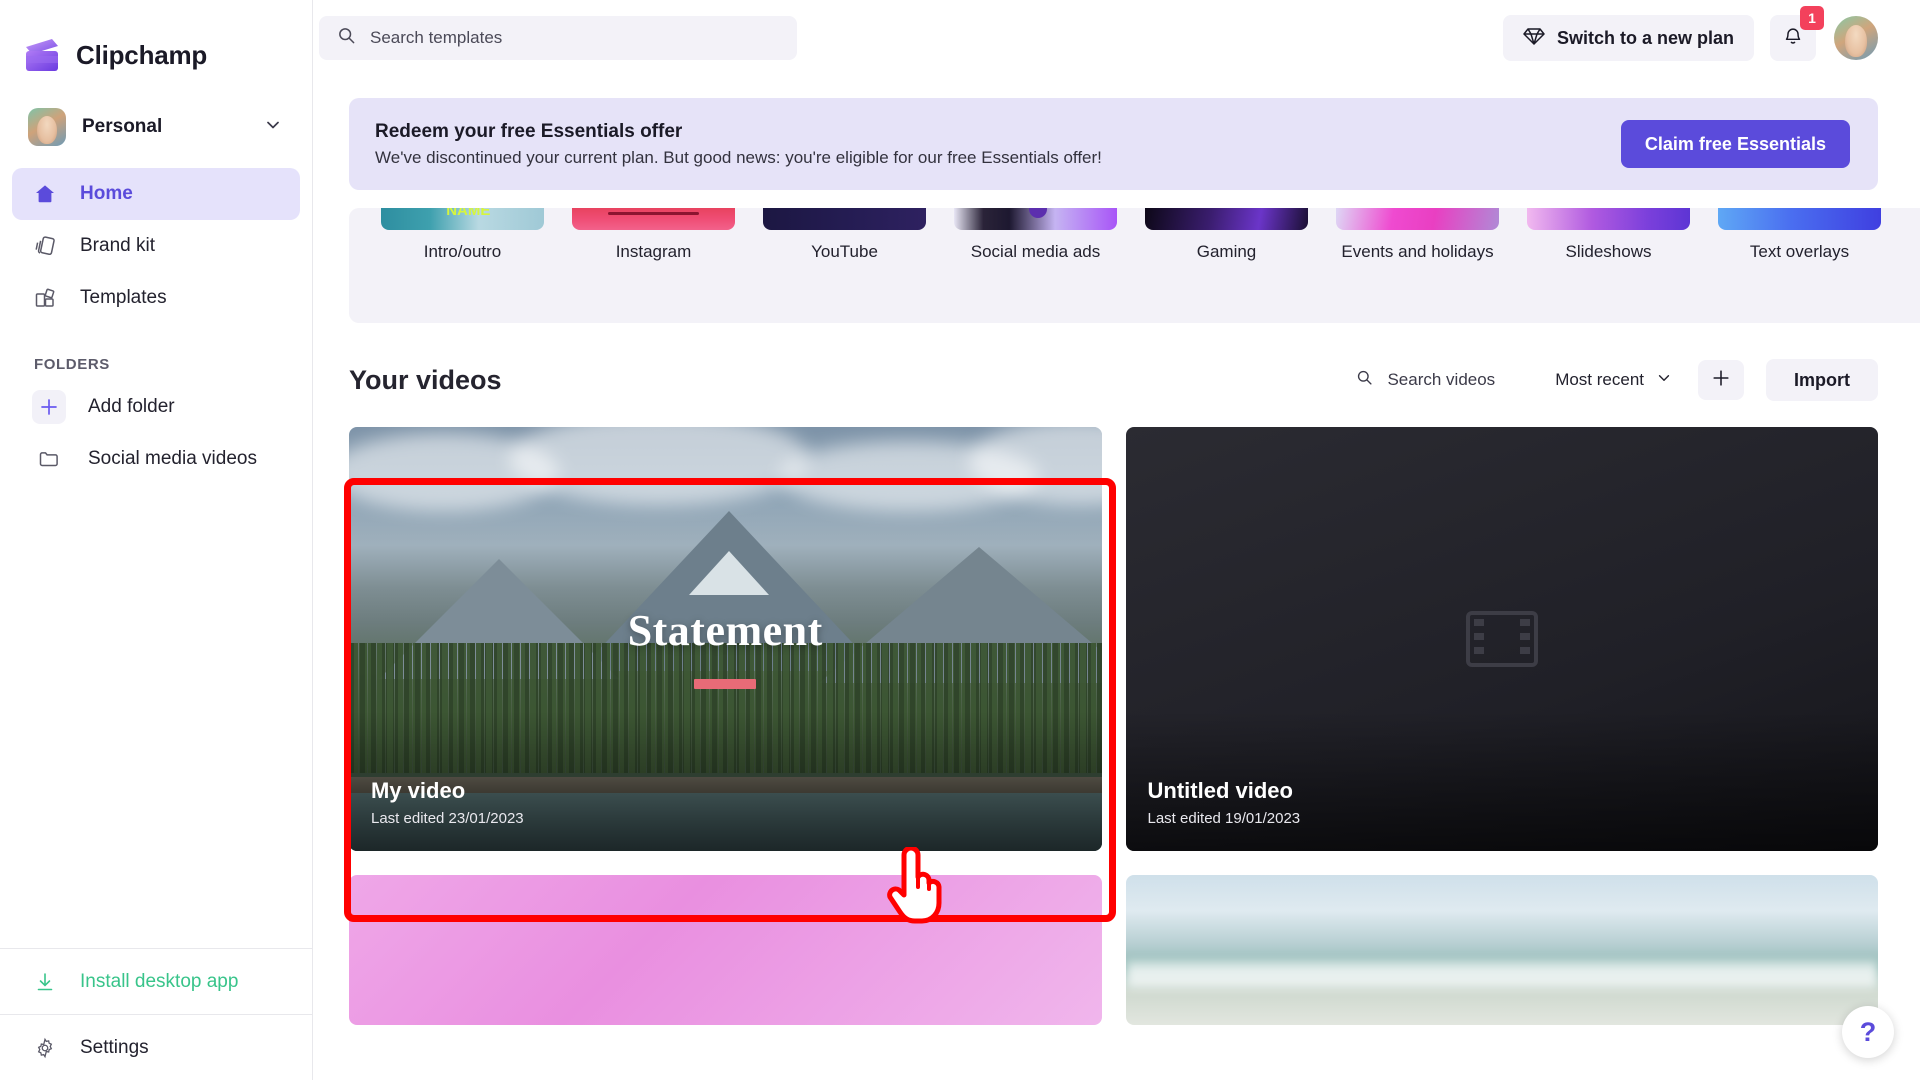 The height and width of the screenshot is (1080, 1920). I want to click on sidebar-bottom: Install desktop app Settings, so click(156, 1014).